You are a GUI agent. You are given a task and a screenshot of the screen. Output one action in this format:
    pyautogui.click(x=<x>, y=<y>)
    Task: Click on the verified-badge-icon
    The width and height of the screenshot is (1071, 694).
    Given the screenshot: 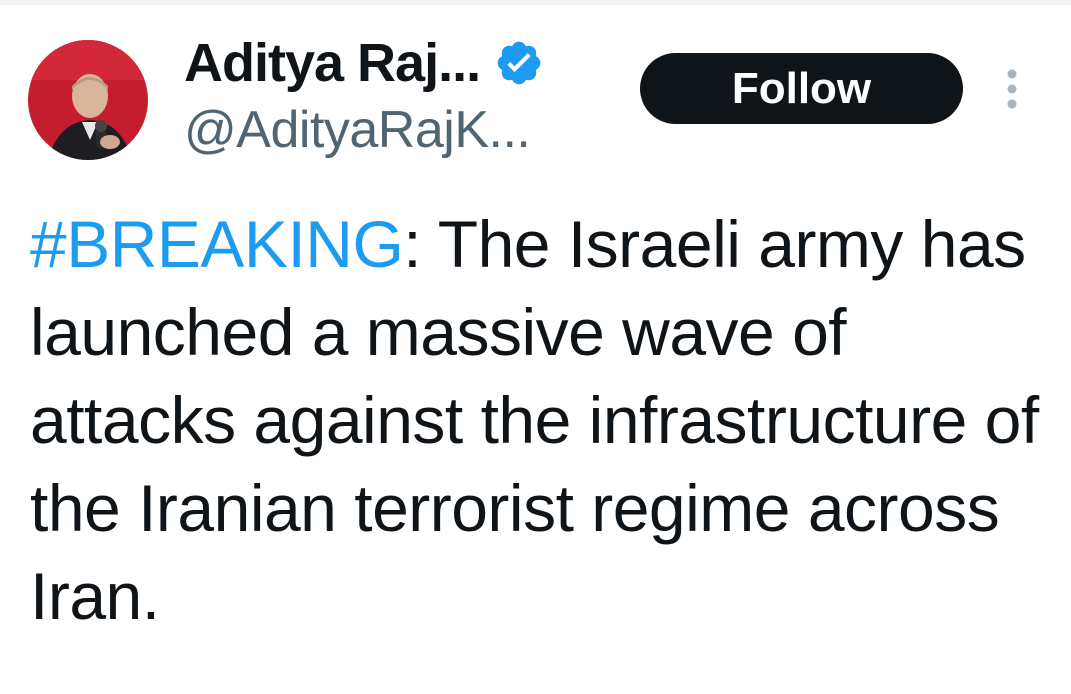 What is the action you would take?
    pyautogui.click(x=519, y=63)
    